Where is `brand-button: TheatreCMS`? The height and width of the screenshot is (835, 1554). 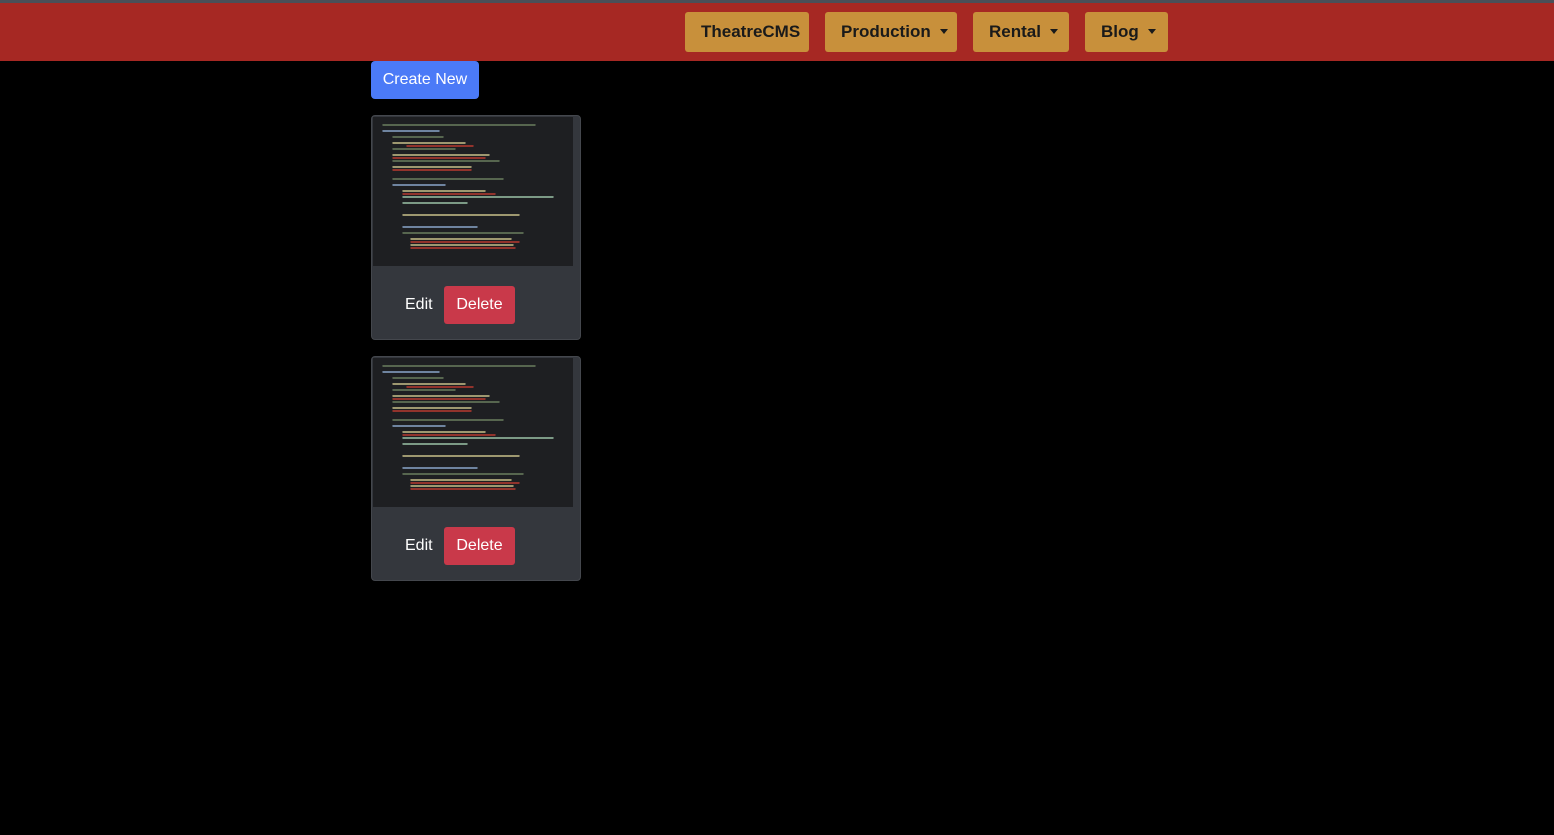 brand-button: TheatreCMS is located at coordinates (747, 32).